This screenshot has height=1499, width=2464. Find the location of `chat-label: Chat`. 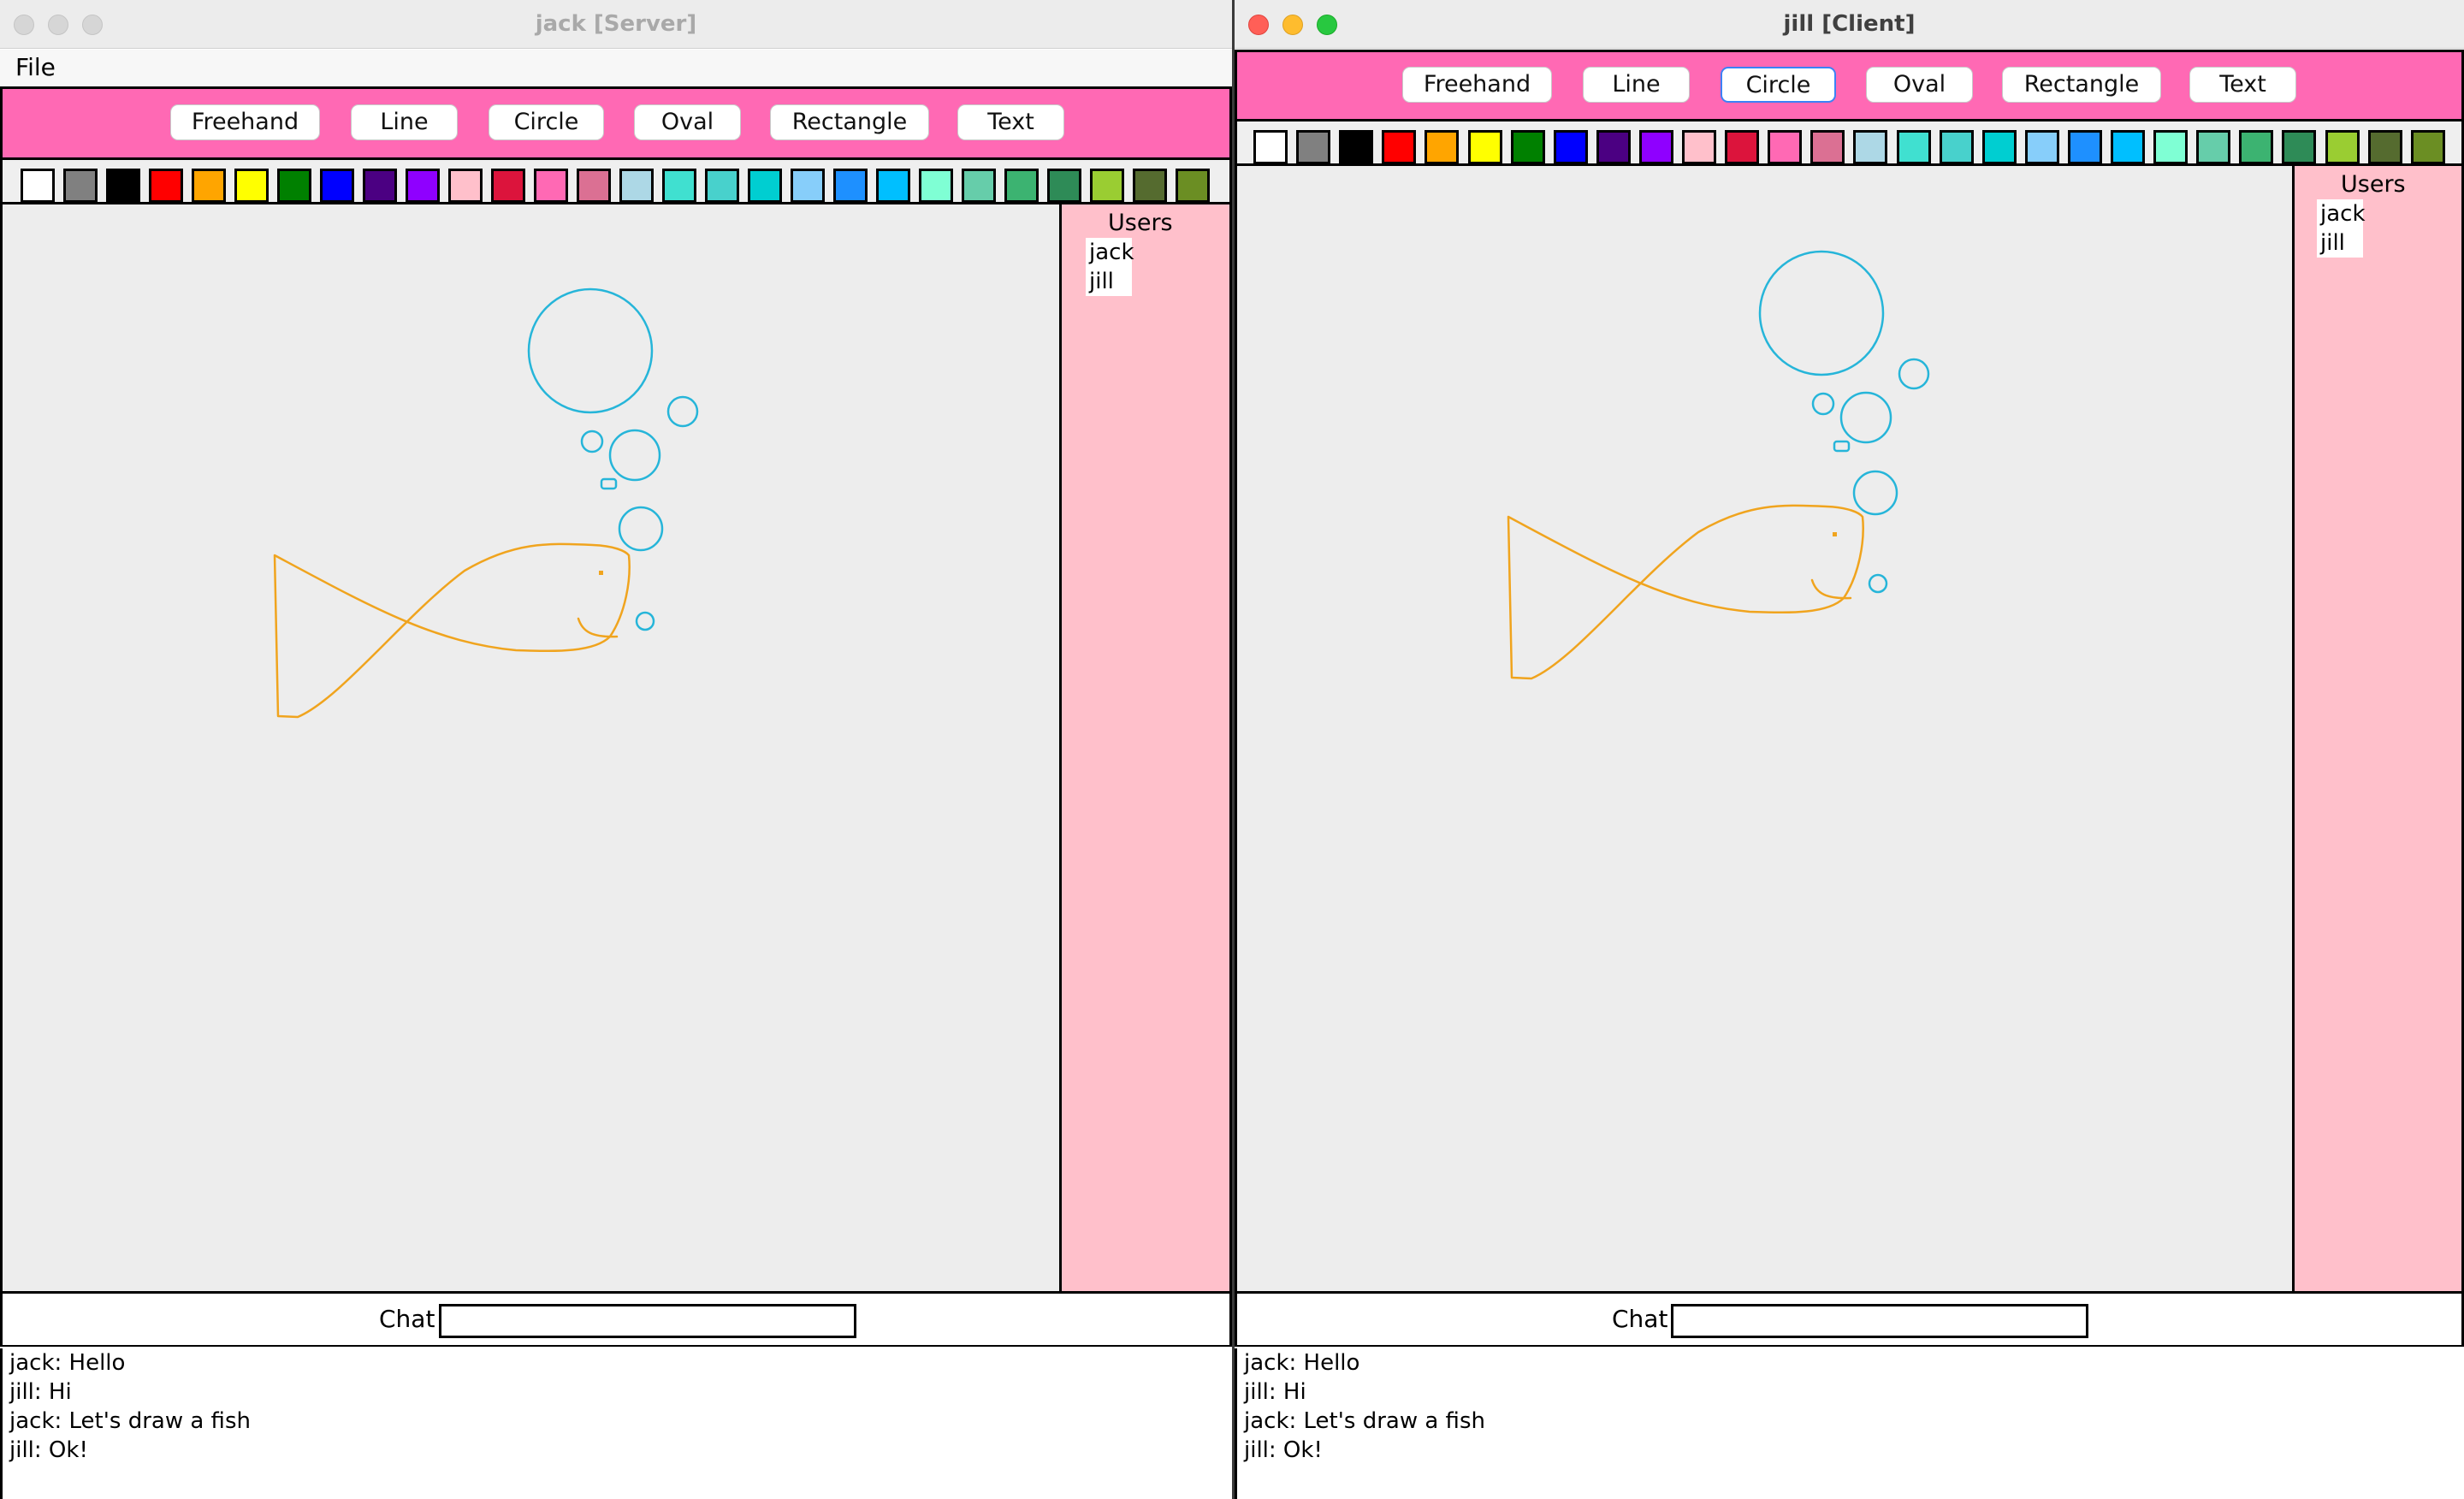

chat-label: Chat is located at coordinates (1640, 1319).